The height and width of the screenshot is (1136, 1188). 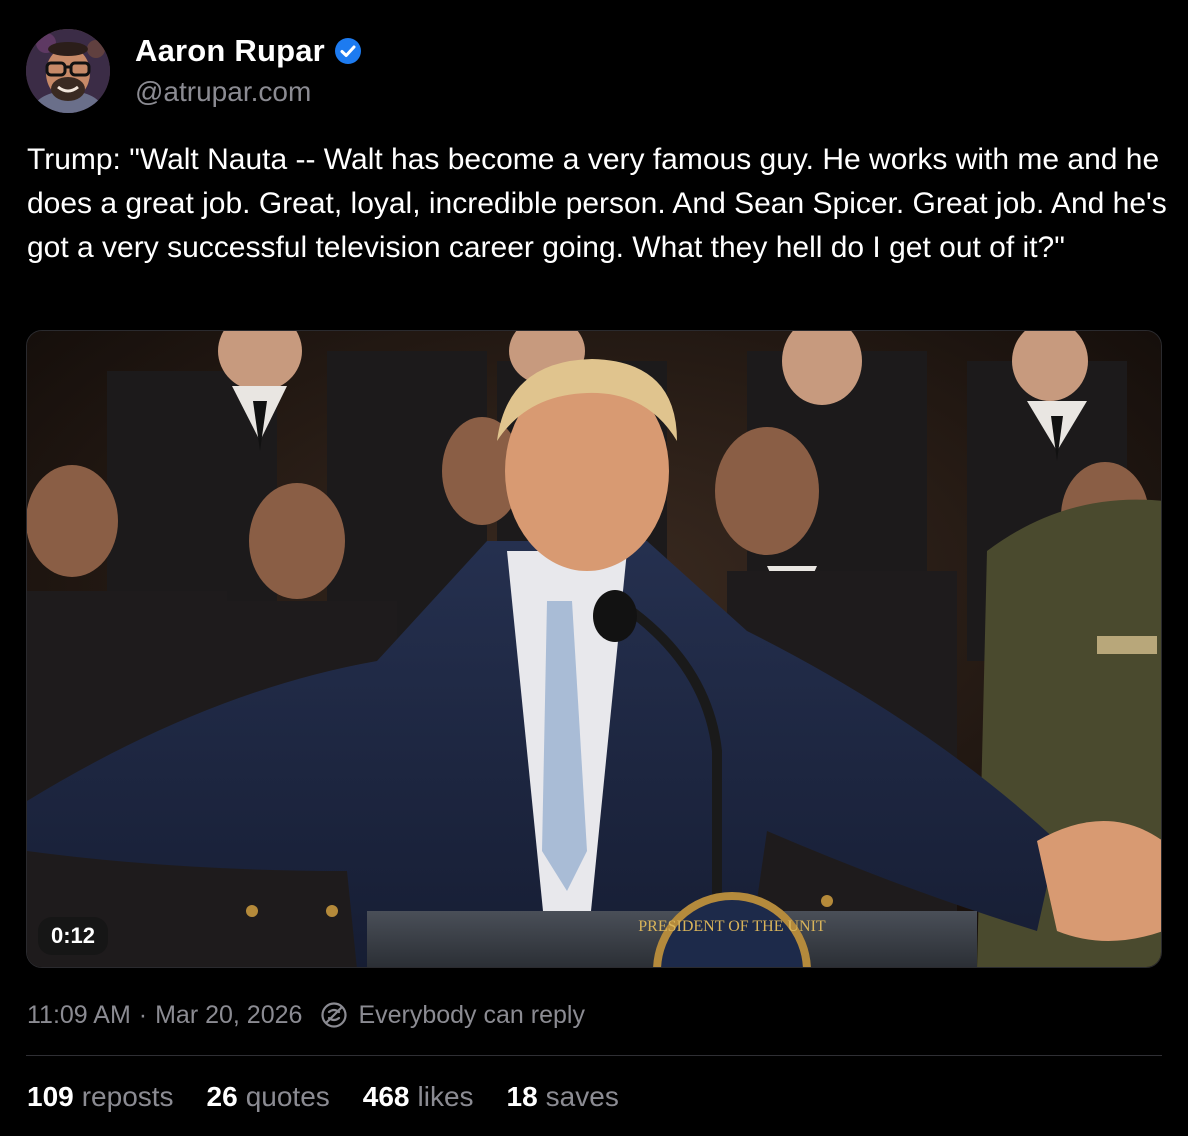 What do you see at coordinates (339, 1097) in the screenshot?
I see `post-stats: 109 reposts 26 quotes 468 likes 18 saves` at bounding box center [339, 1097].